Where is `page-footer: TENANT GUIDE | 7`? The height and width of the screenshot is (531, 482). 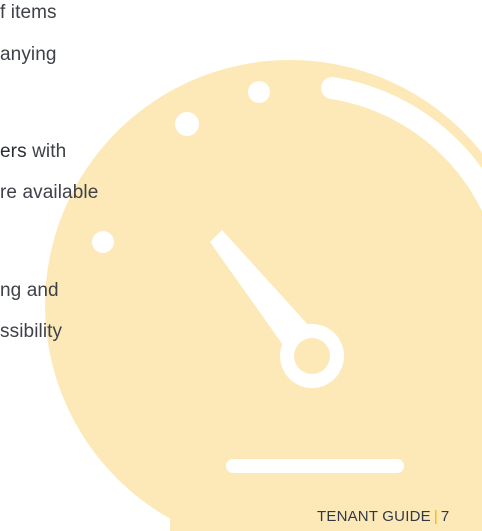 page-footer: TENANT GUIDE | 7 is located at coordinates (383, 517).